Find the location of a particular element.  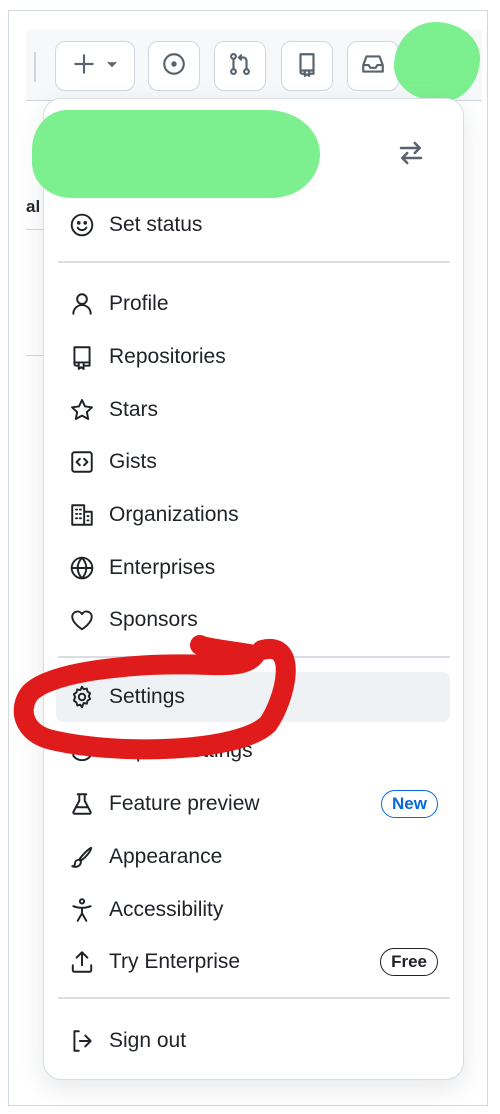

menu-item-feature-preview: Feature preview New is located at coordinates (253, 804).